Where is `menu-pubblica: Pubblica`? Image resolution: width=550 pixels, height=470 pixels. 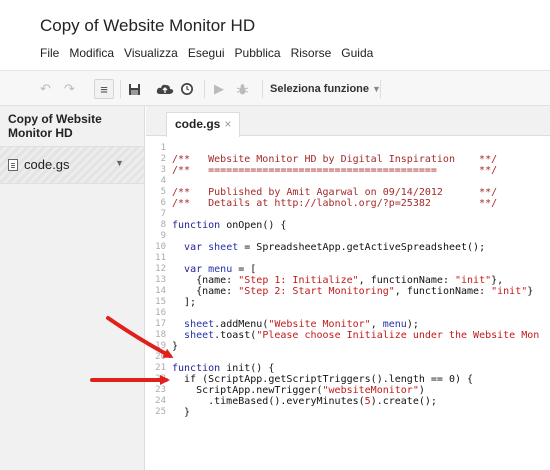 menu-pubblica: Pubblica is located at coordinates (258, 53).